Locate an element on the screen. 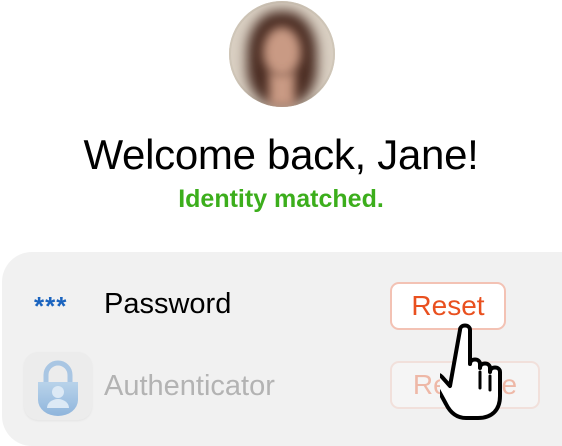 This screenshot has width=562, height=446. identity-status: Identity matched. is located at coordinates (281, 199).